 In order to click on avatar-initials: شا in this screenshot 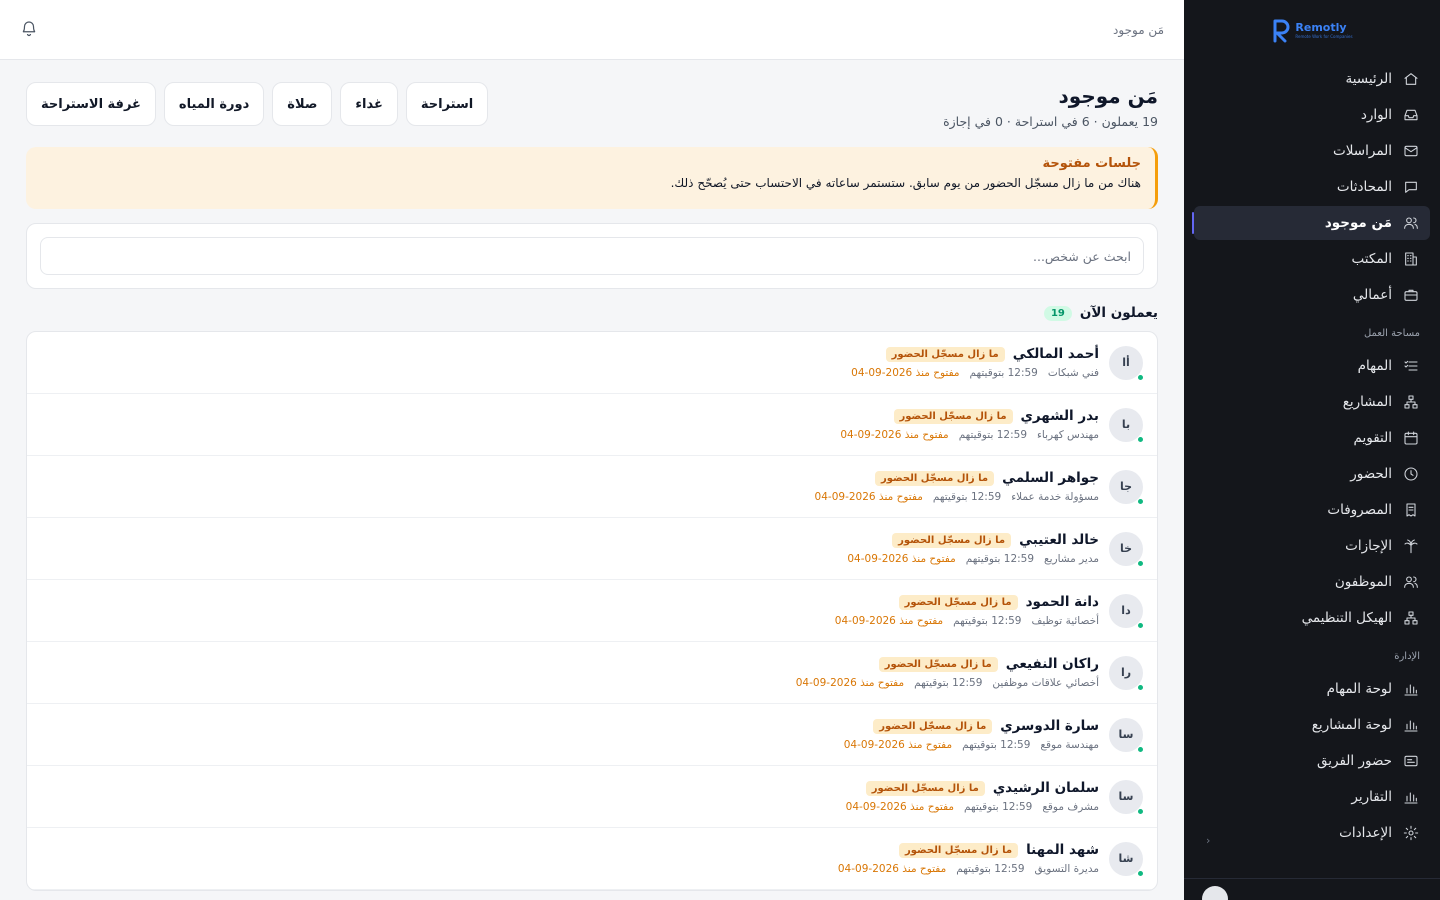, I will do `click(1126, 858)`.